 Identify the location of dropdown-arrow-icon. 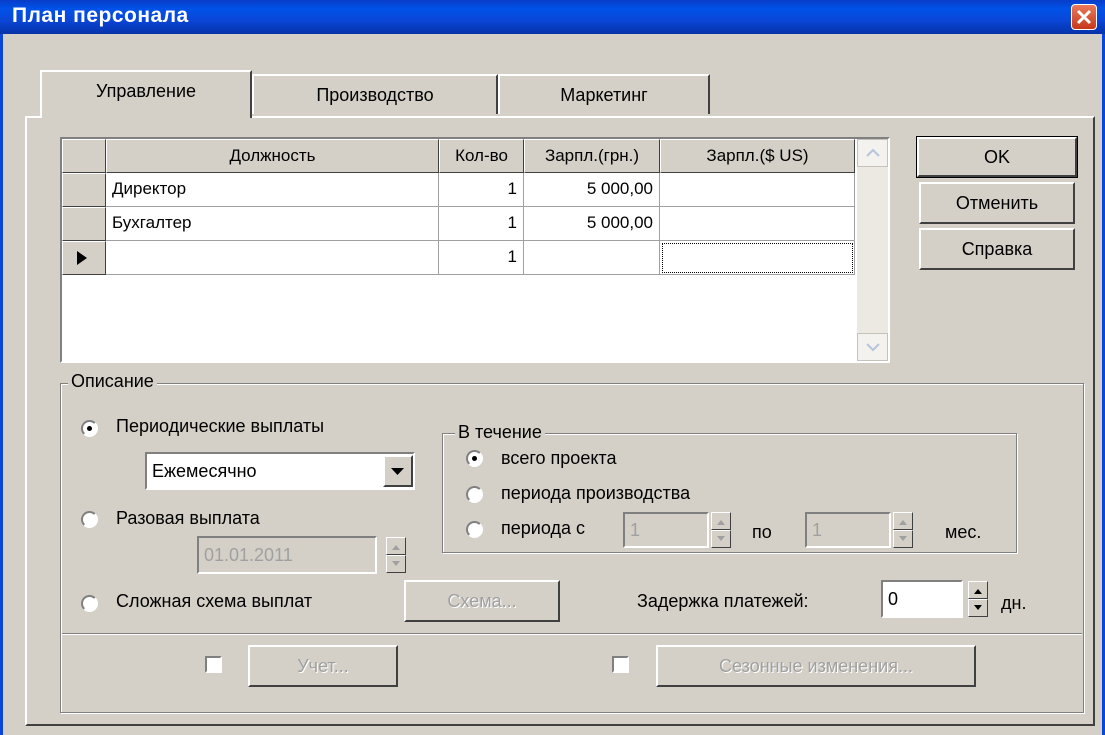
(397, 471).